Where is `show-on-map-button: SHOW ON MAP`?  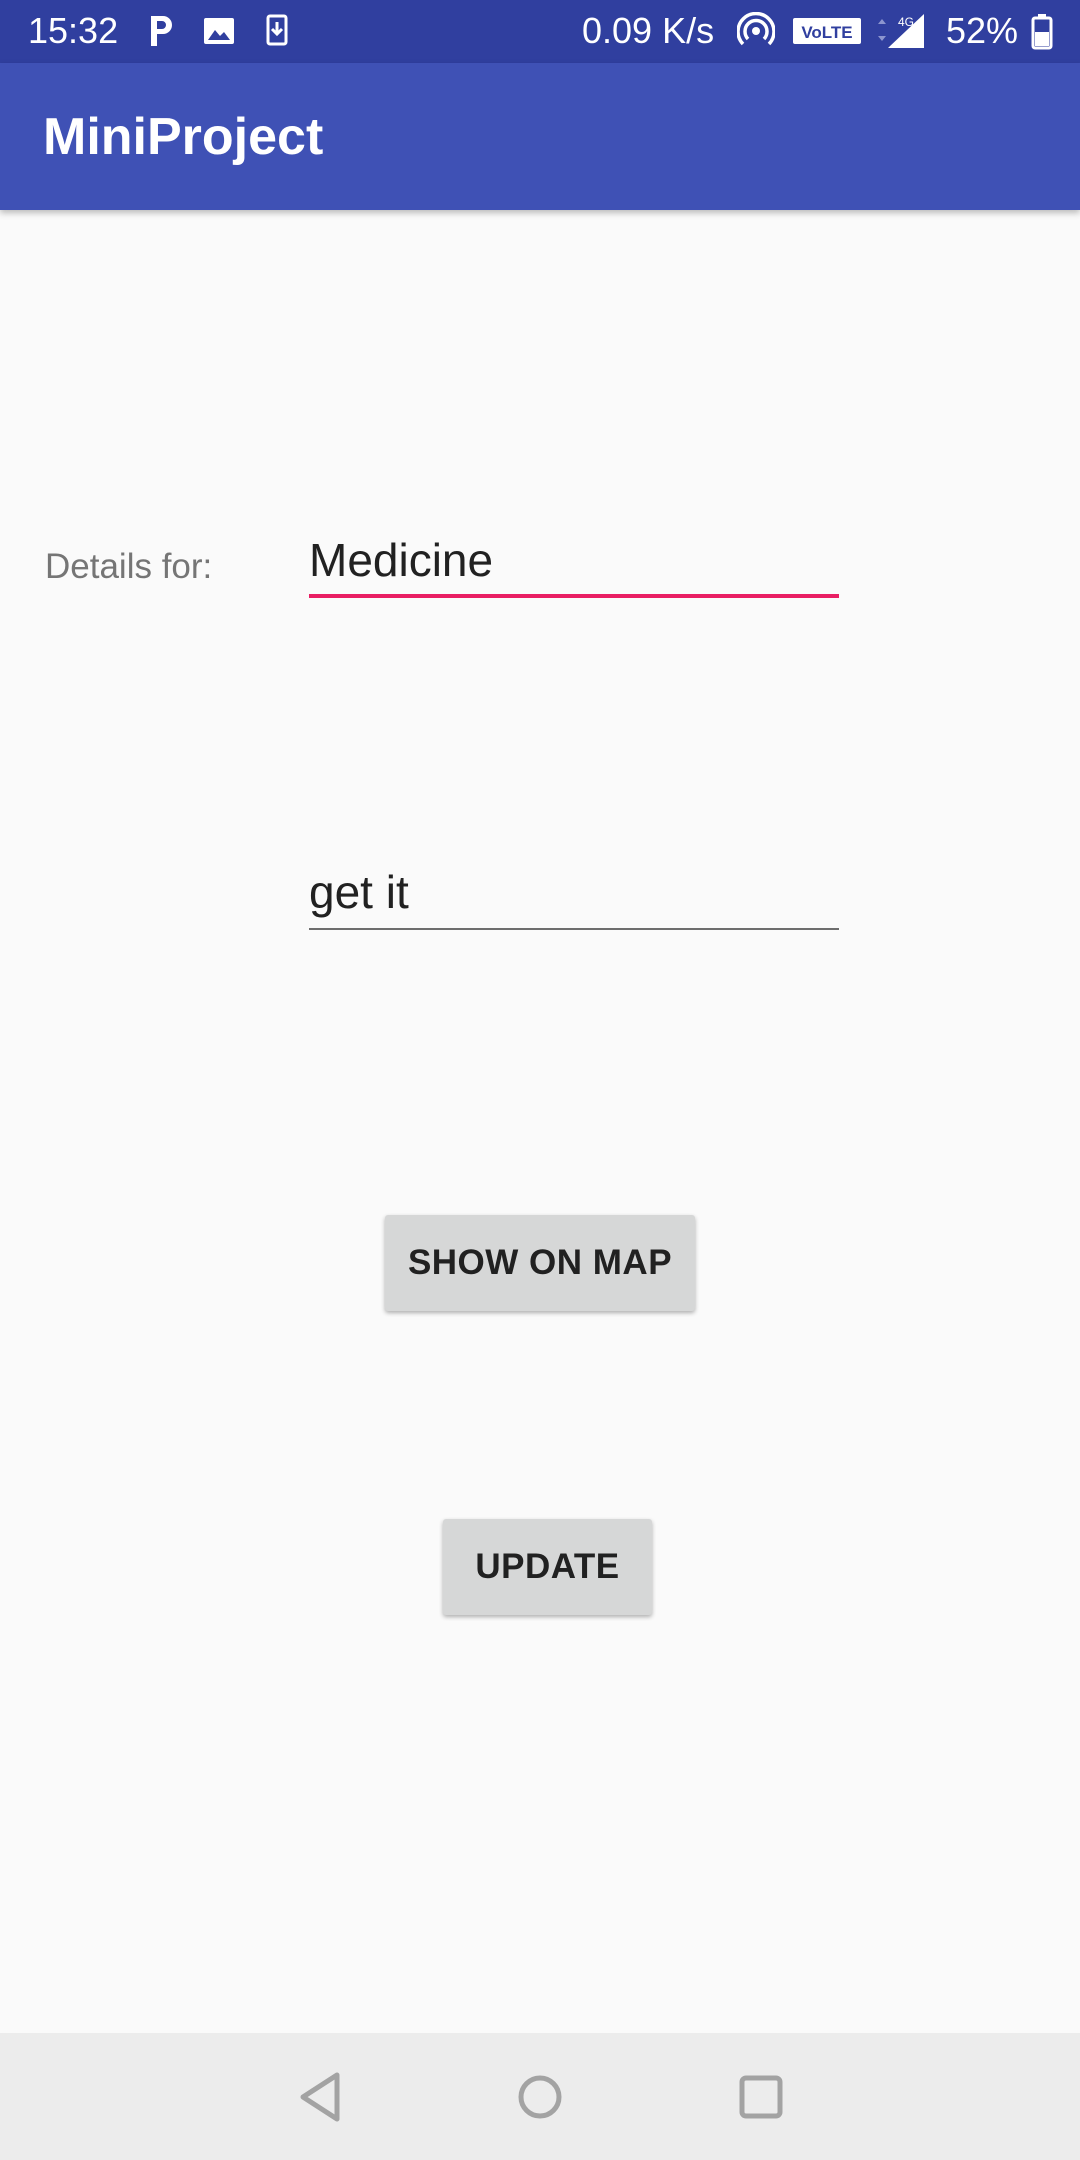
show-on-map-button: SHOW ON MAP is located at coordinates (540, 1263).